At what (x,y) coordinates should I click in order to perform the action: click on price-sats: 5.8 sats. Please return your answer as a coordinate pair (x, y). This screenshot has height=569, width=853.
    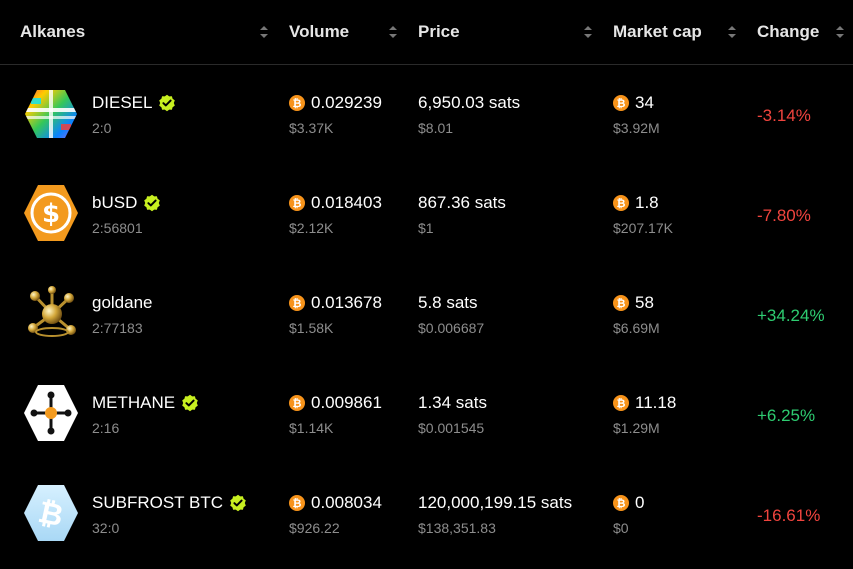
    Looking at the image, I should click on (448, 302).